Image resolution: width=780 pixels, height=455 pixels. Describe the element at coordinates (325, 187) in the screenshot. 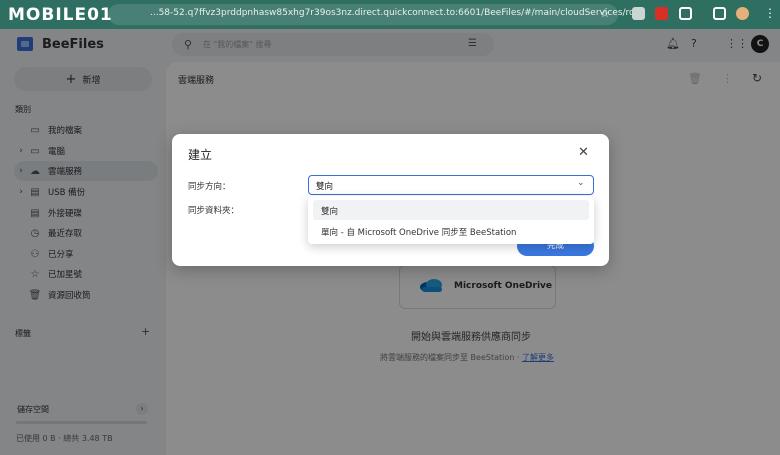

I see `sync-direction-value: 雙向` at that location.